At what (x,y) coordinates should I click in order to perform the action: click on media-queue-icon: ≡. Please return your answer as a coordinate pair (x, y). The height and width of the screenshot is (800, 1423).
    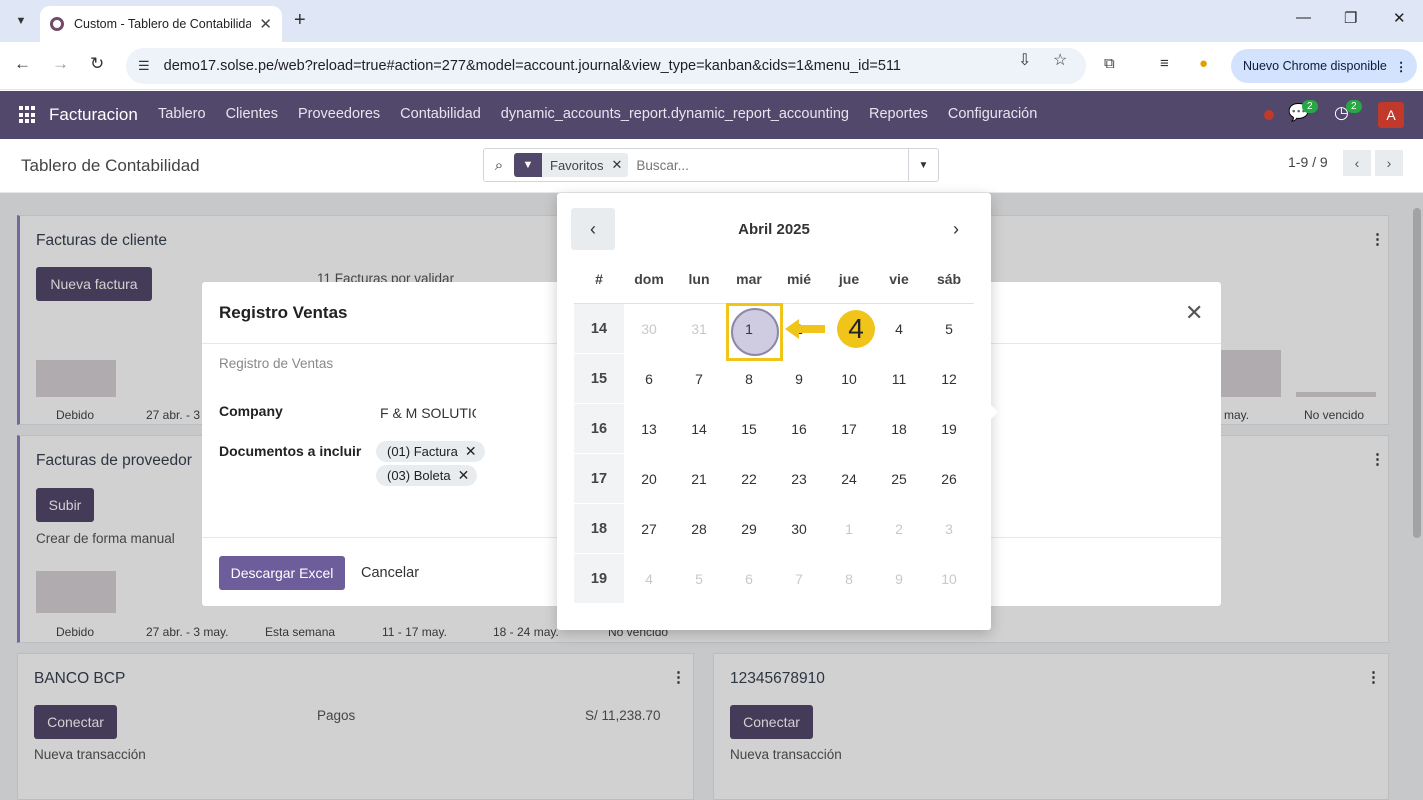
    Looking at the image, I should click on (1164, 63).